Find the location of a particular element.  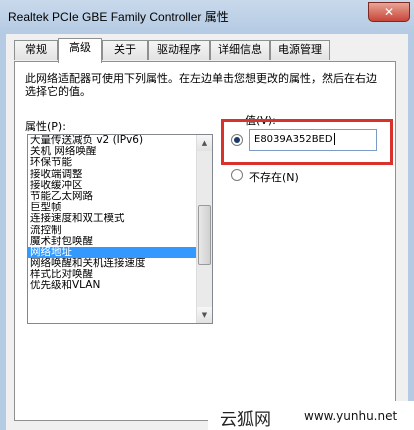

watermark-url: www.yunhu.net is located at coordinates (351, 416).